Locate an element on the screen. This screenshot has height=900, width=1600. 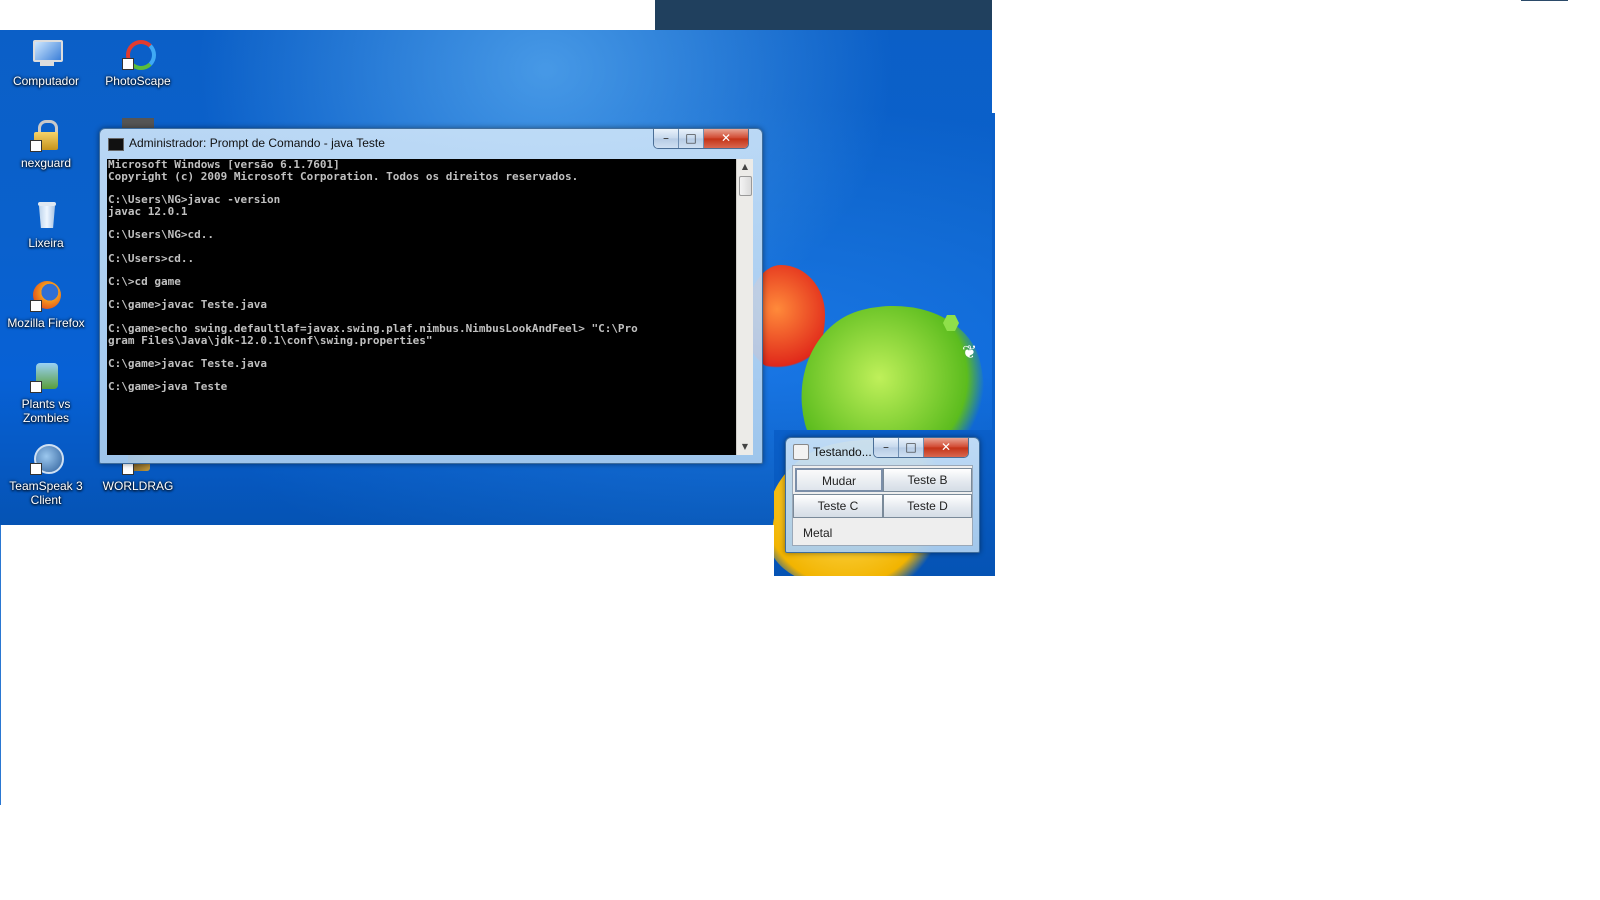
scroll-thumb is located at coordinates (745, 186).